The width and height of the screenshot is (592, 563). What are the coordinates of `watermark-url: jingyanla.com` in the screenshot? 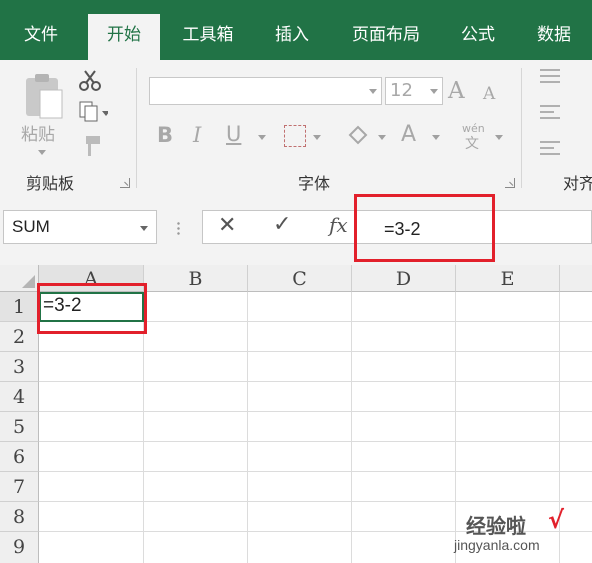 It's located at (497, 545).